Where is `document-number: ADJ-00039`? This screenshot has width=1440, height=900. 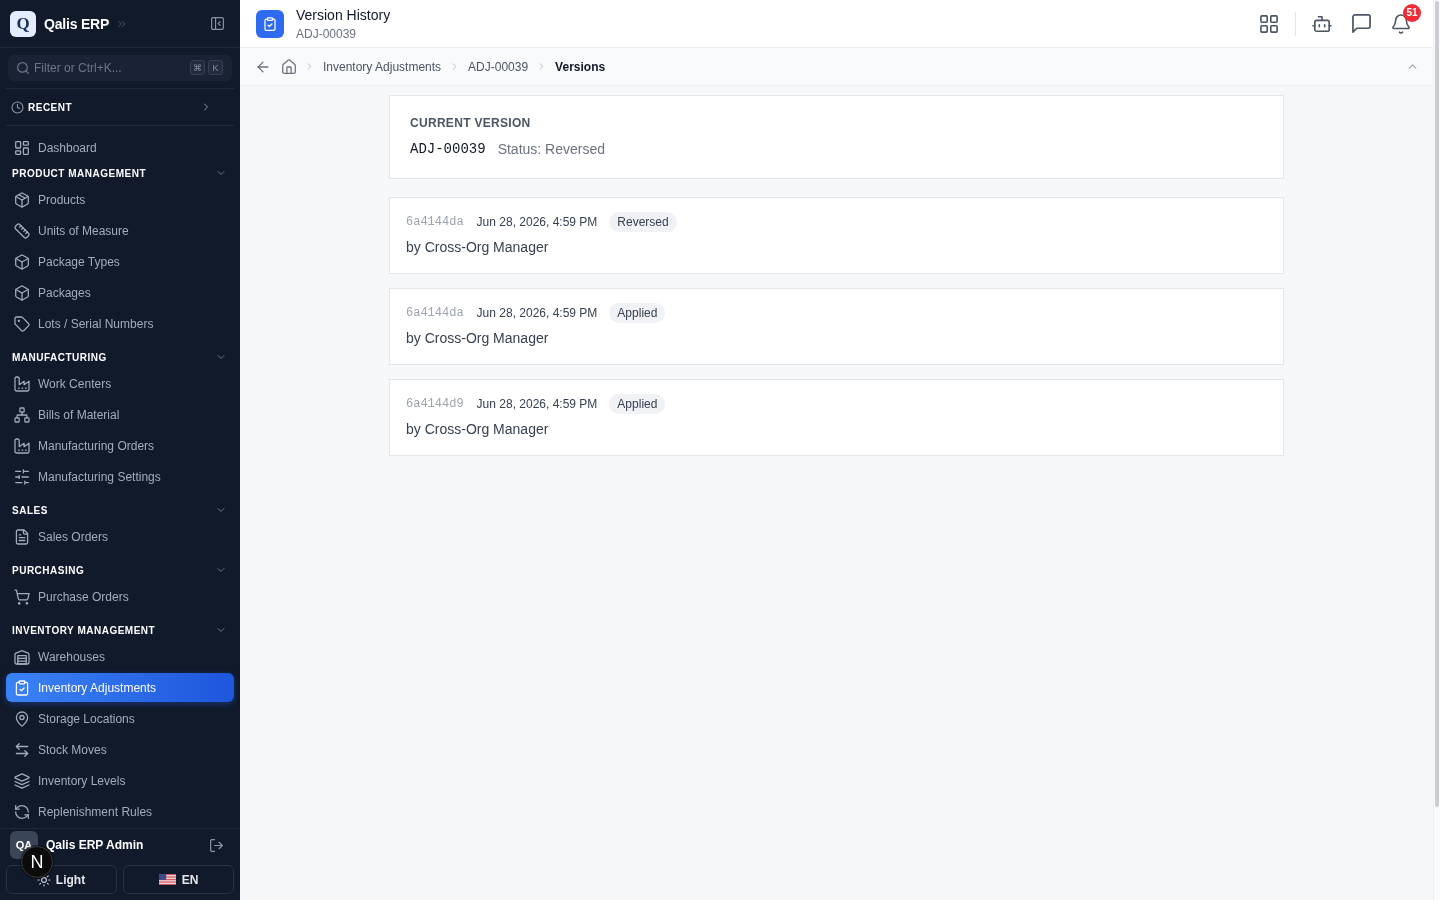
document-number: ADJ-00039 is located at coordinates (448, 149).